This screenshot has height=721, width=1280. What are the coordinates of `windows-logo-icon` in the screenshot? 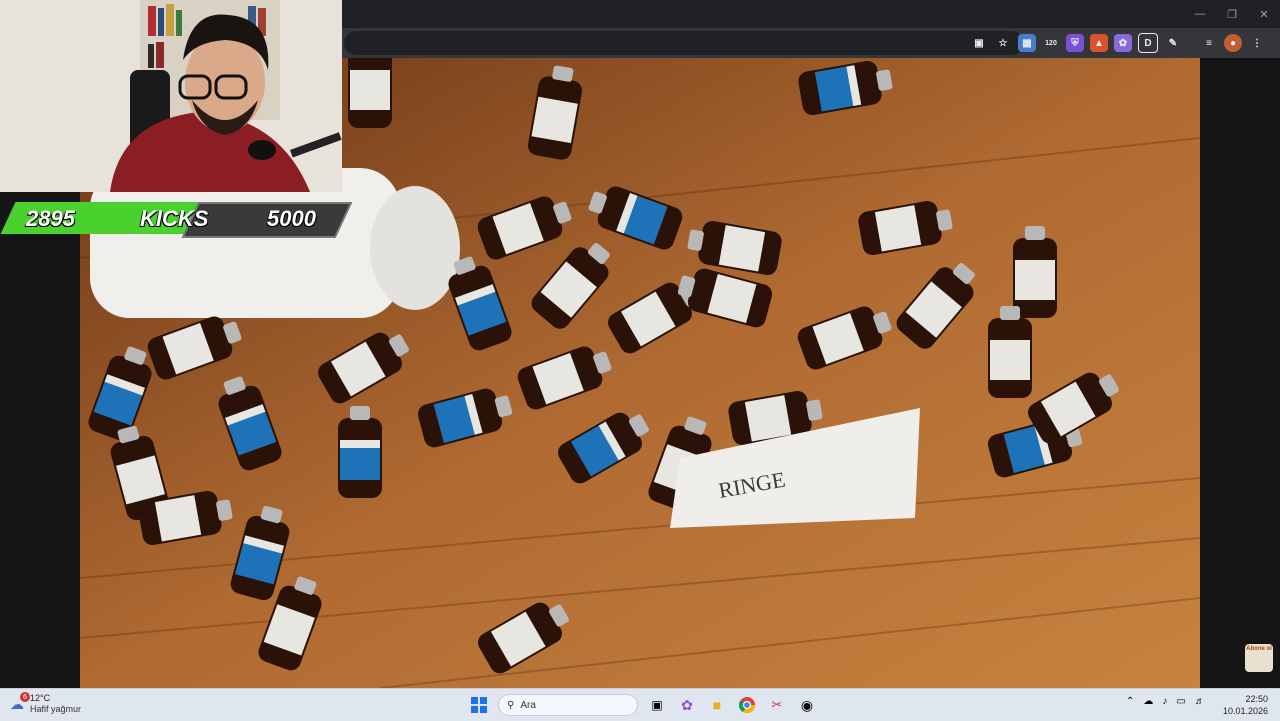 It's located at (479, 705).